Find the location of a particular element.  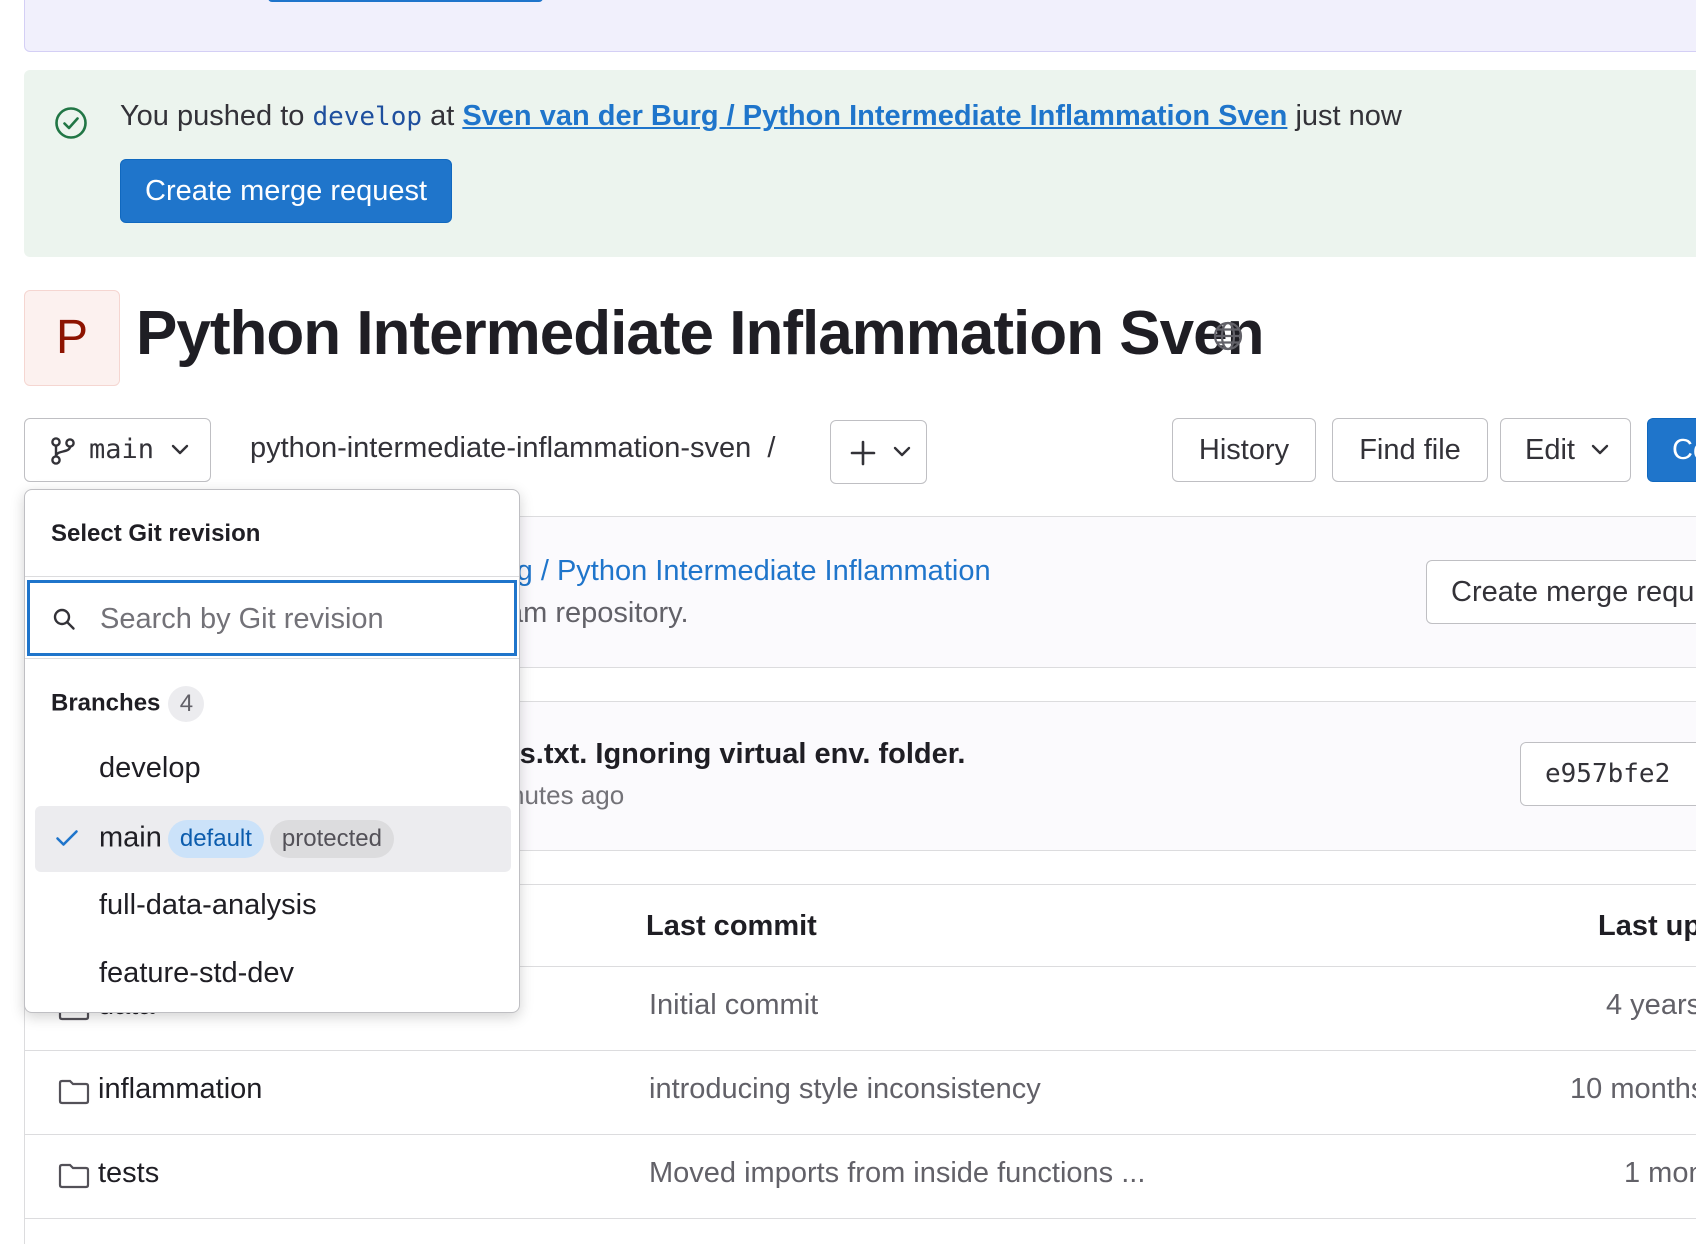

commit-sha-button: e957bfe2 is located at coordinates (1608, 774).